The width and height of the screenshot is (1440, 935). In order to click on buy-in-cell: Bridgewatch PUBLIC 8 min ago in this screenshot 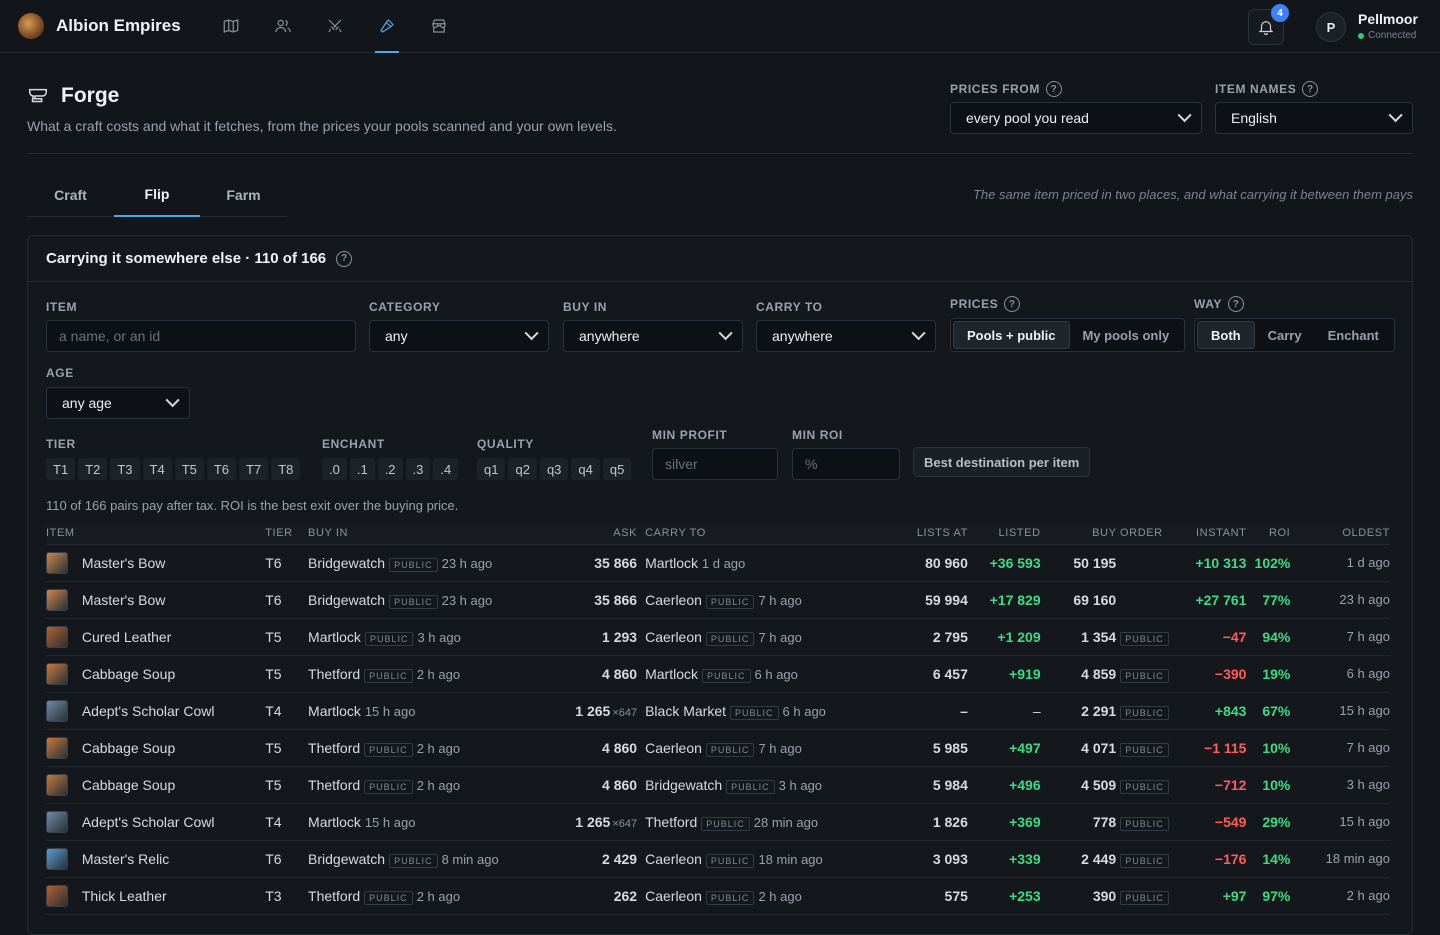, I will do `click(413, 859)`.